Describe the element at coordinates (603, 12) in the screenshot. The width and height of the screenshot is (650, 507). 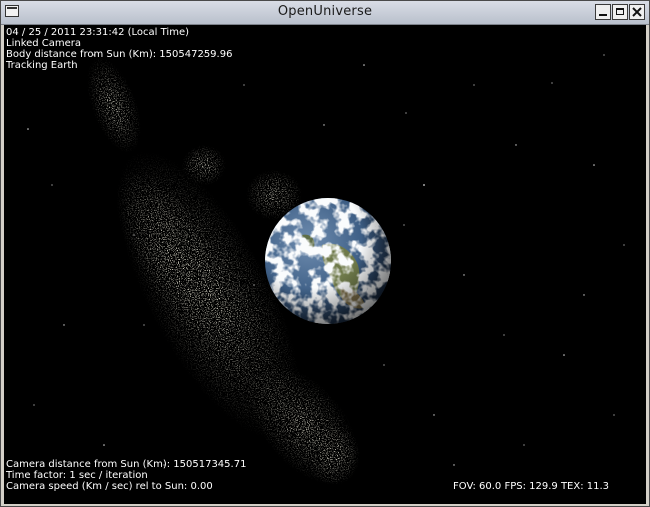
I see `minimize-button` at that location.